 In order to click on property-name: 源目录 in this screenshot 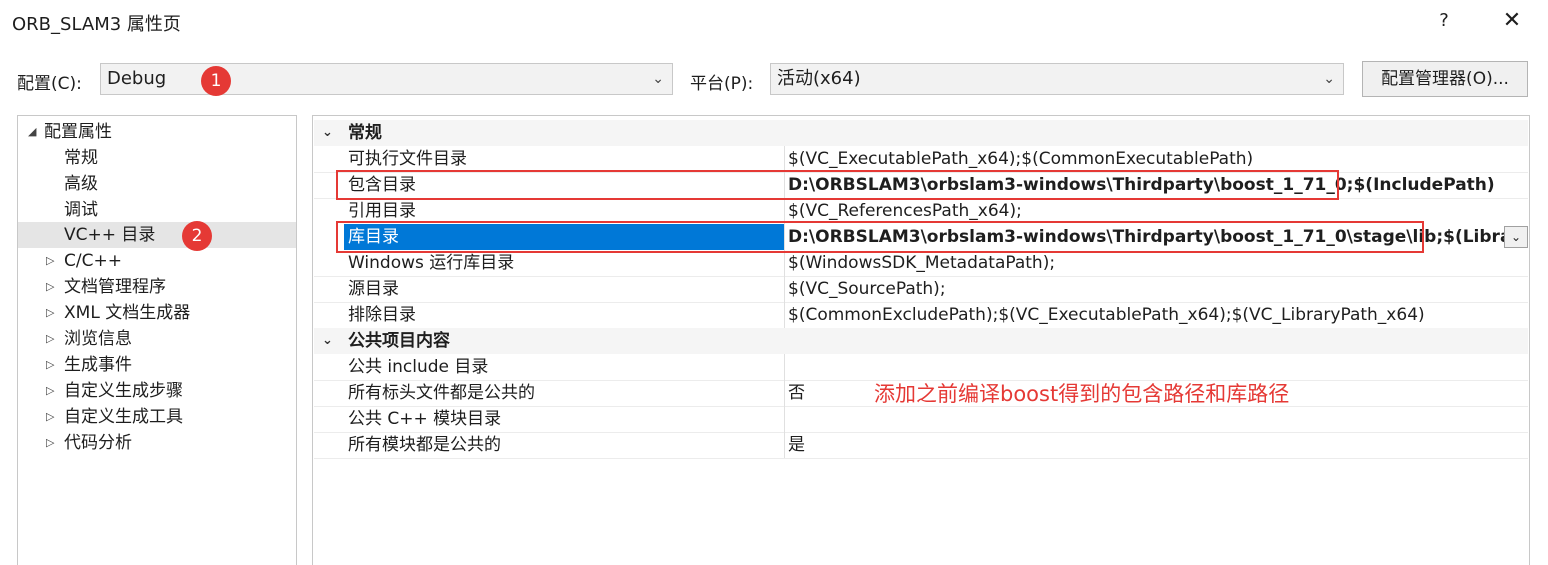, I will do `click(373, 289)`.